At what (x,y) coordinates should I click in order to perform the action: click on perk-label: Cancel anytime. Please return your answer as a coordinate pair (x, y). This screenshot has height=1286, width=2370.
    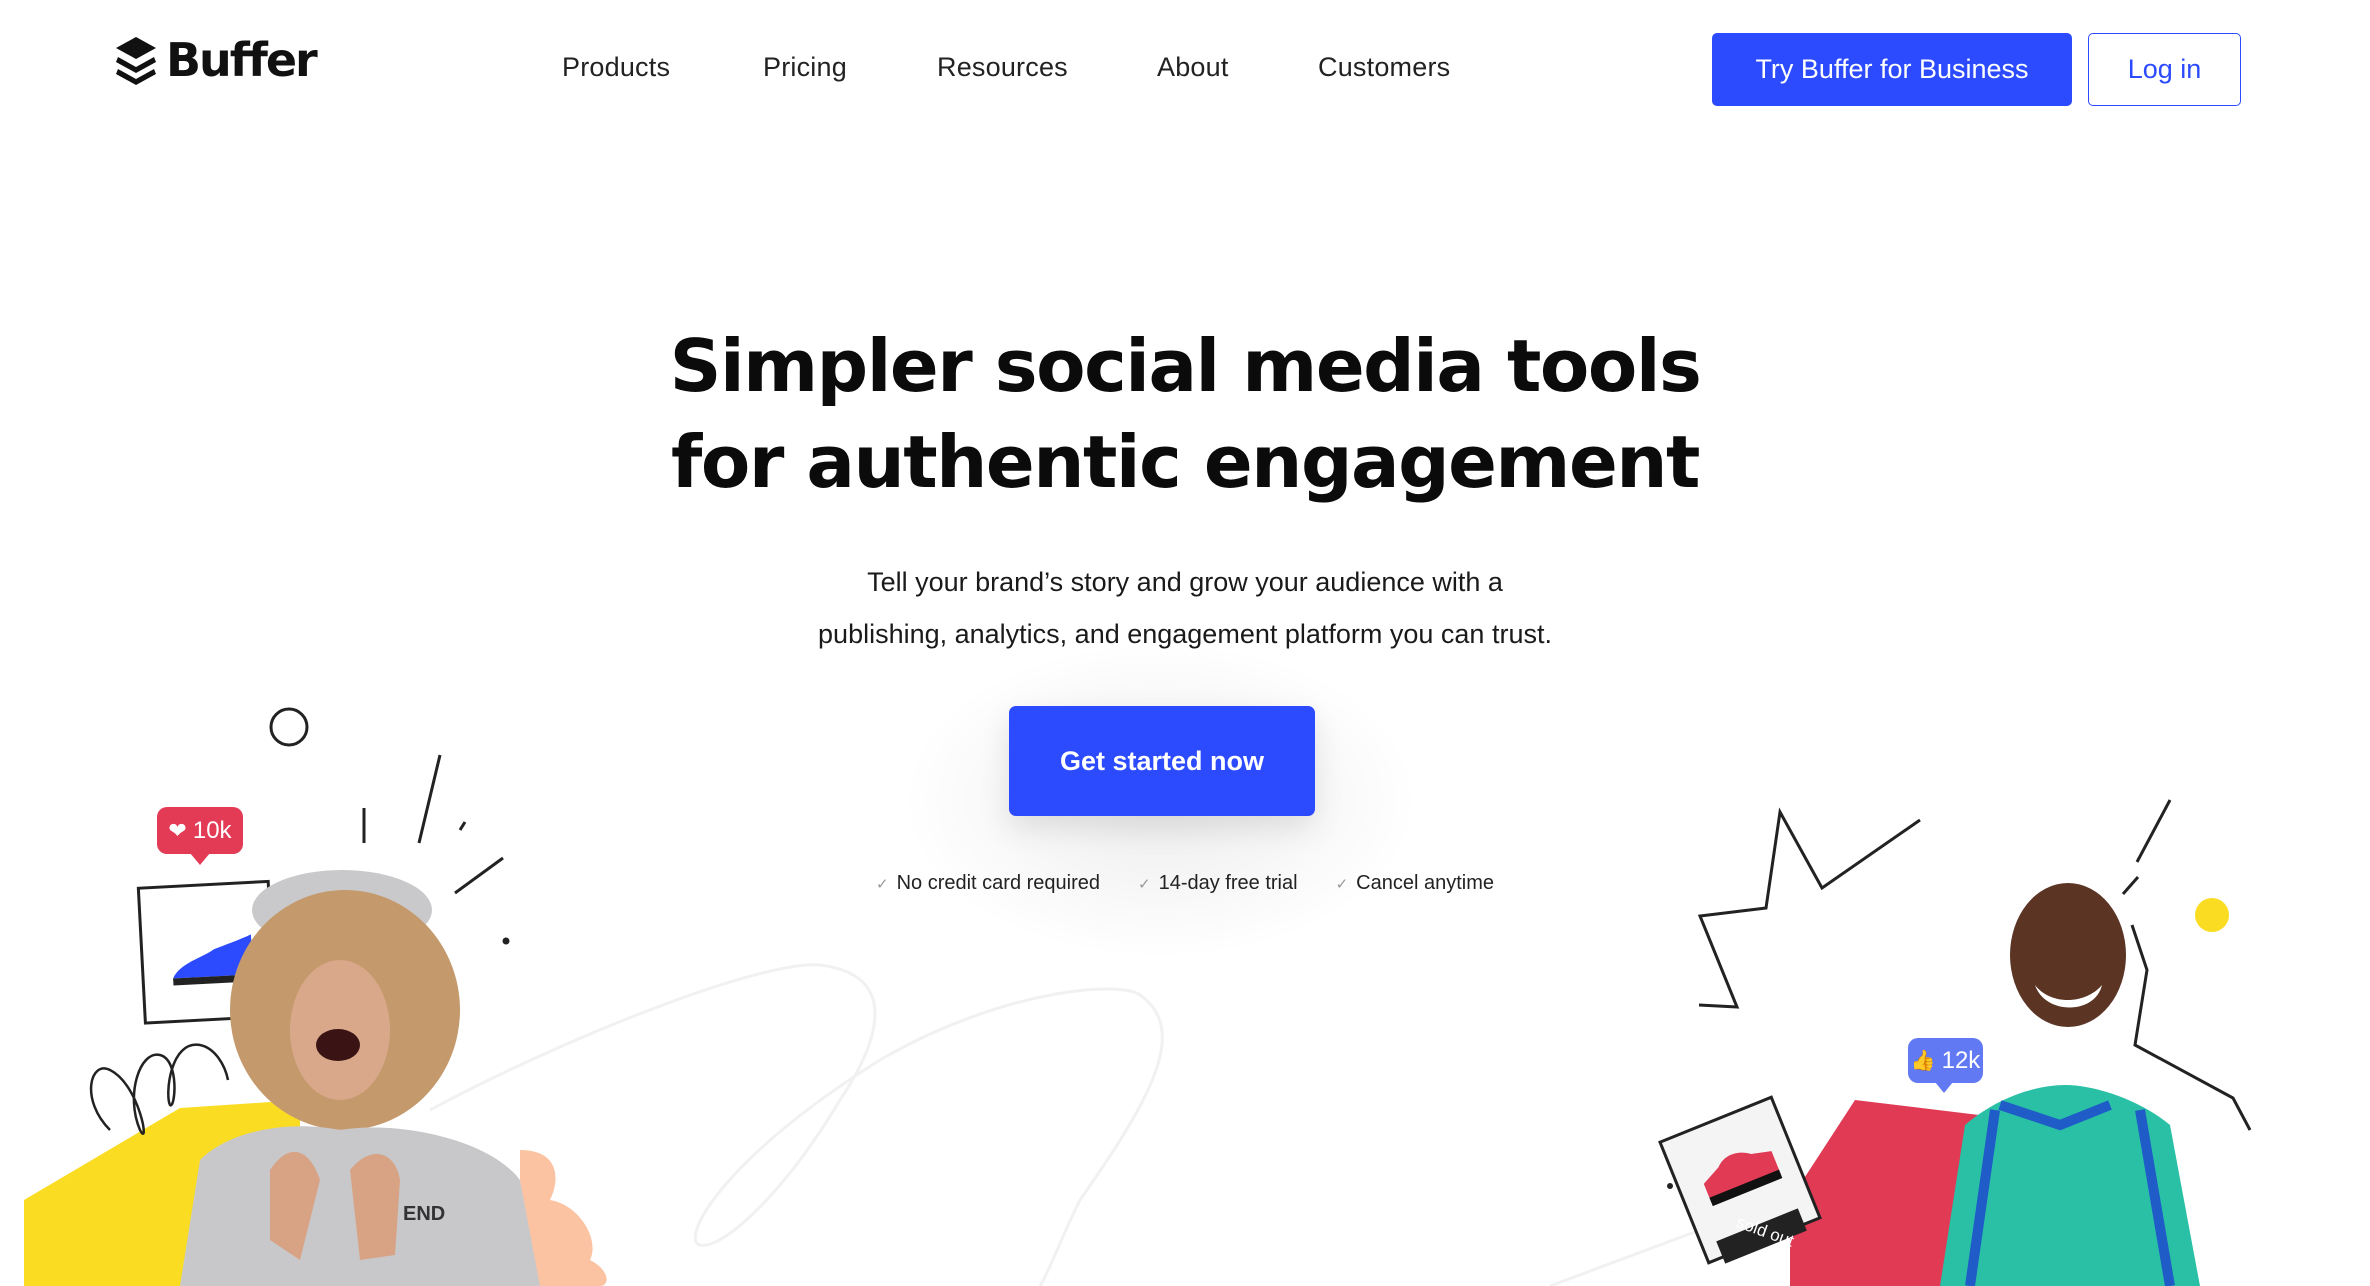
    Looking at the image, I should click on (1425, 883).